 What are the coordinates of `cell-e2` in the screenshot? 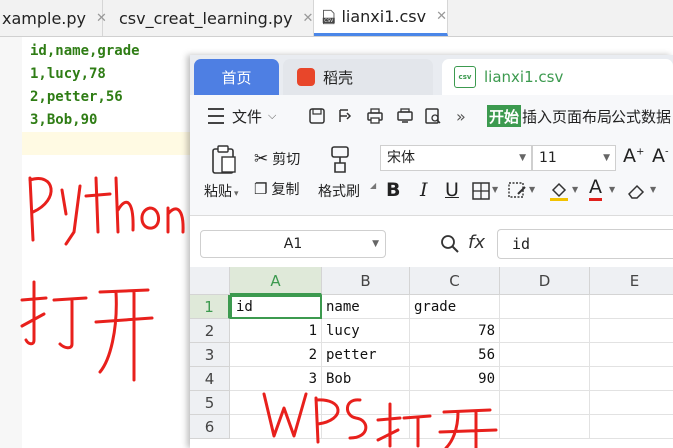 It's located at (631, 331).